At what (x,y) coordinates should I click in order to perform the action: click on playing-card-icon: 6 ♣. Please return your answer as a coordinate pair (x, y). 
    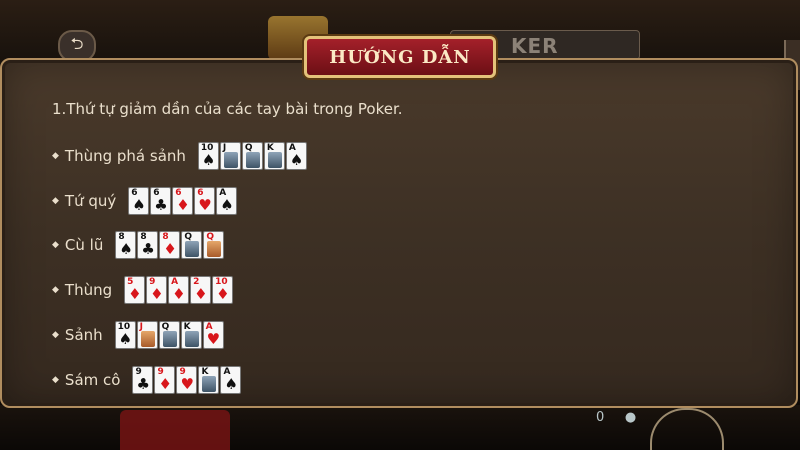
    Looking at the image, I should click on (161, 201).